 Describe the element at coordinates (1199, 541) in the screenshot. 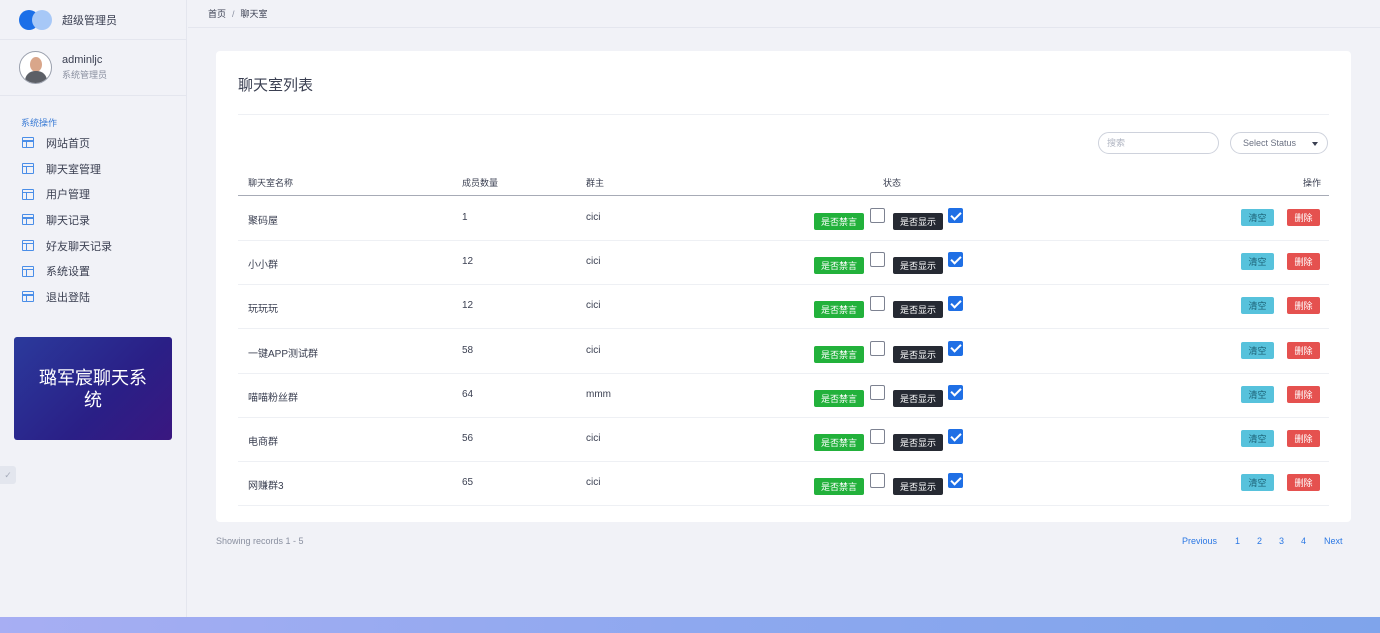

I see `pagination-previous: Previous` at that location.